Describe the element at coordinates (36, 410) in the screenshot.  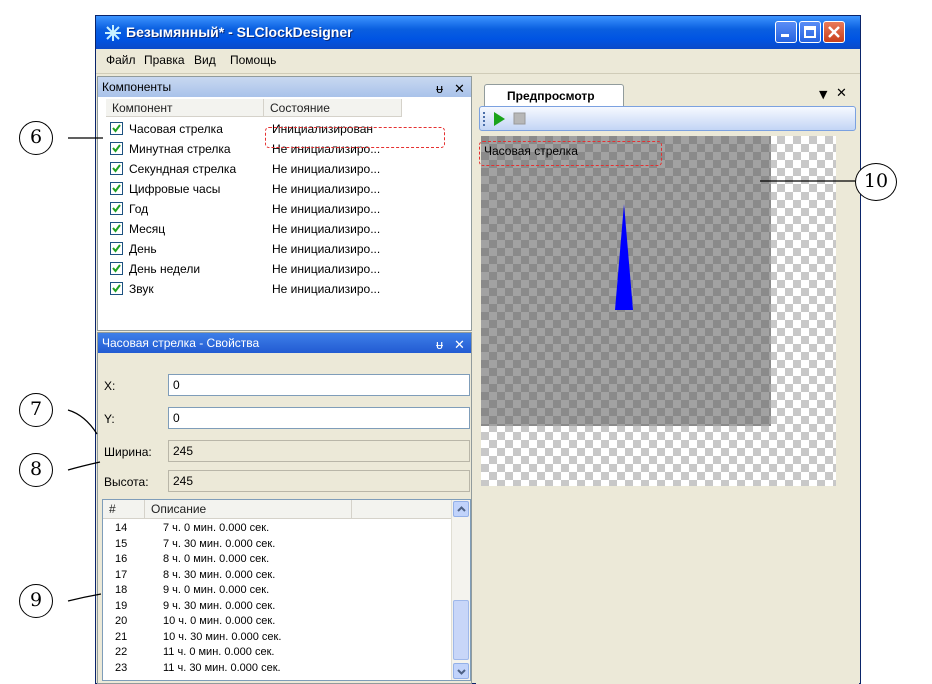
I see `callout-7: 7` at that location.